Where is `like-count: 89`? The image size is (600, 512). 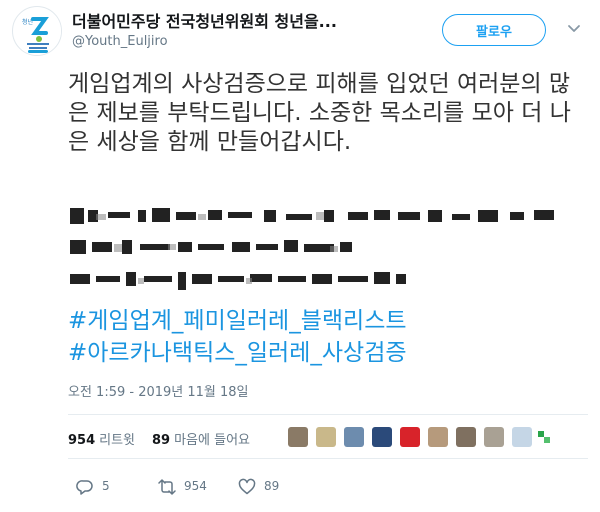 like-count: 89 is located at coordinates (272, 486).